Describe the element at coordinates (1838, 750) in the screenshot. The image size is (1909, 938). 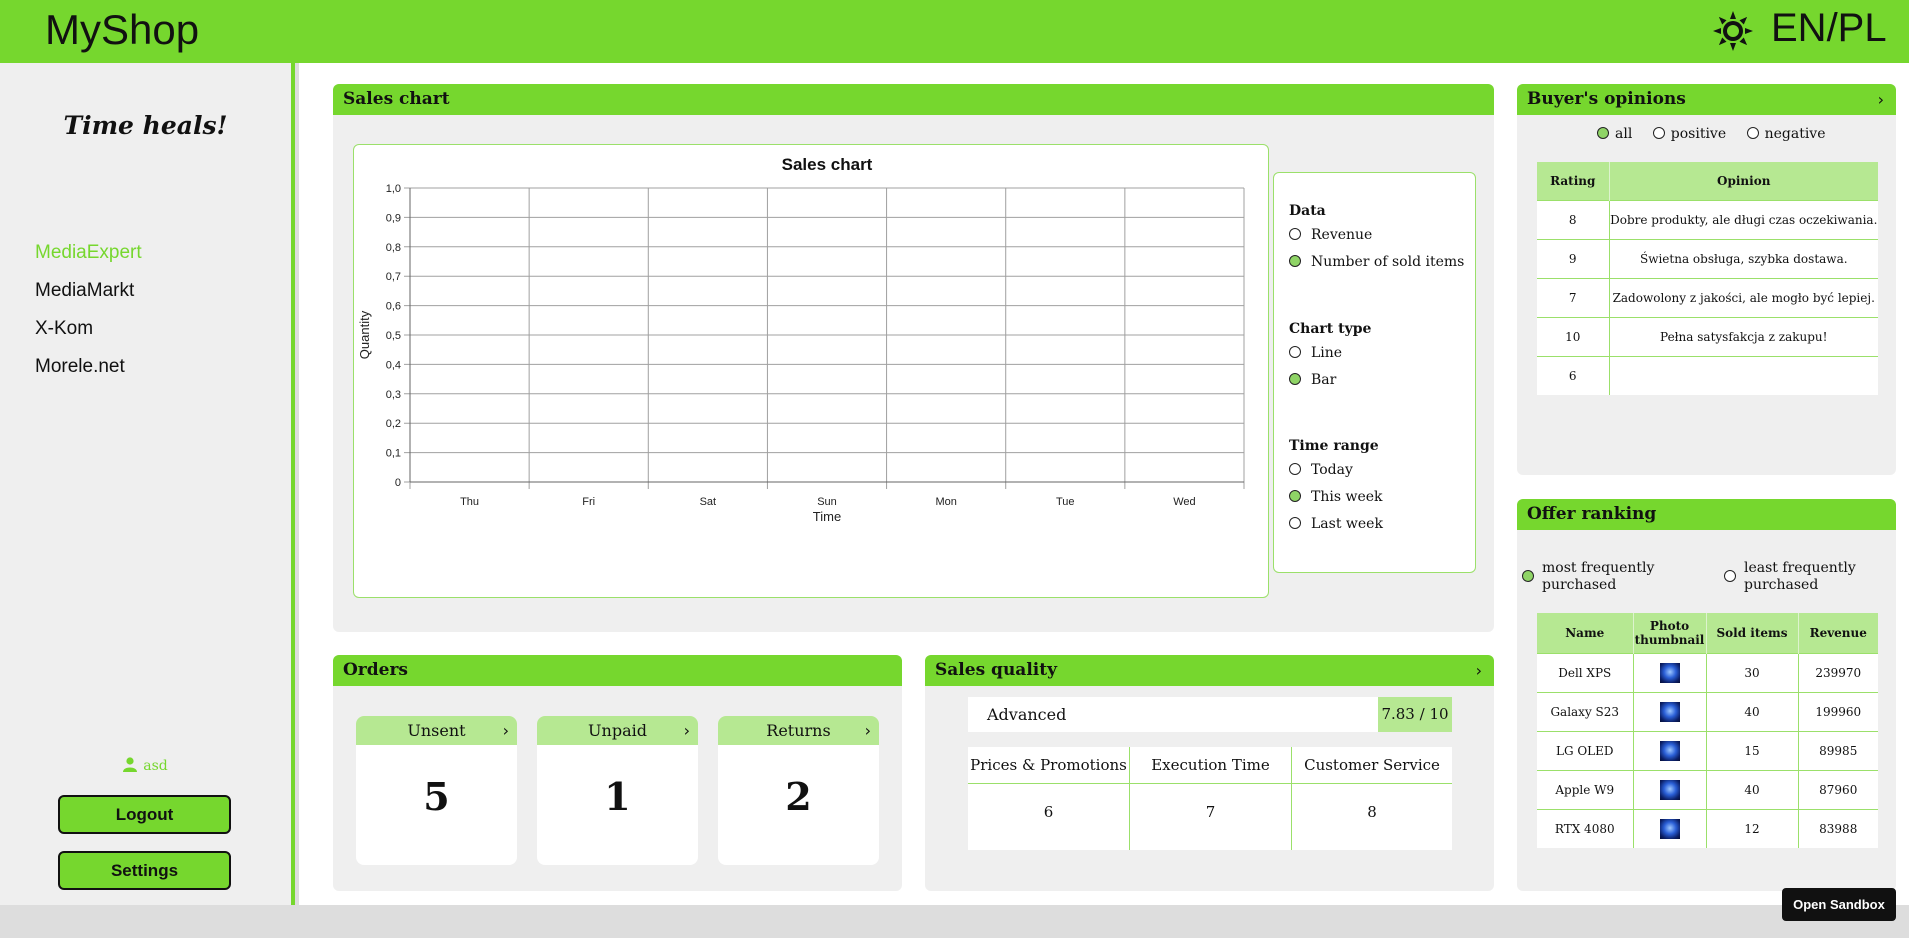
I see `revenue-cell: 89985` at that location.